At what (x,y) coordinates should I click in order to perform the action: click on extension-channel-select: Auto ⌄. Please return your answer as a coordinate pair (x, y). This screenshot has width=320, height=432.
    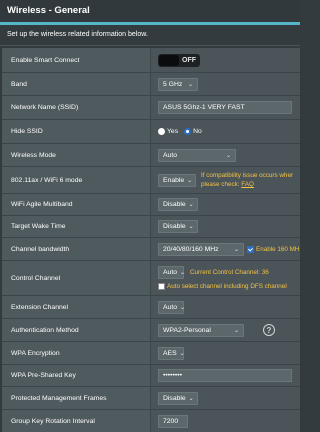
    Looking at the image, I should click on (172, 307).